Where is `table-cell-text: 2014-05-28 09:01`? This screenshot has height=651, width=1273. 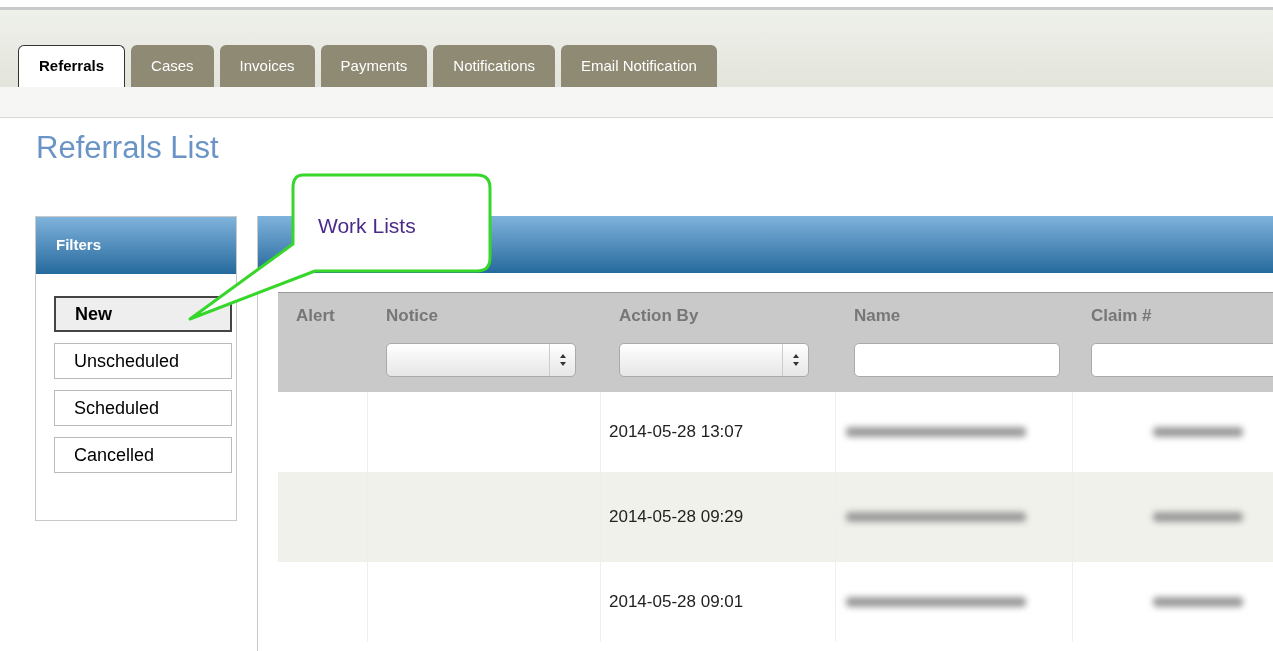 table-cell-text: 2014-05-28 09:01 is located at coordinates (676, 602).